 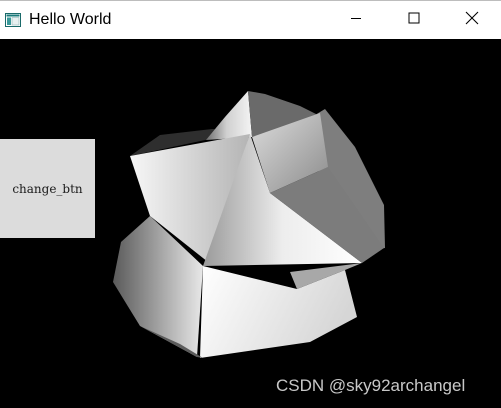 I want to click on maximize-button, so click(x=414, y=20).